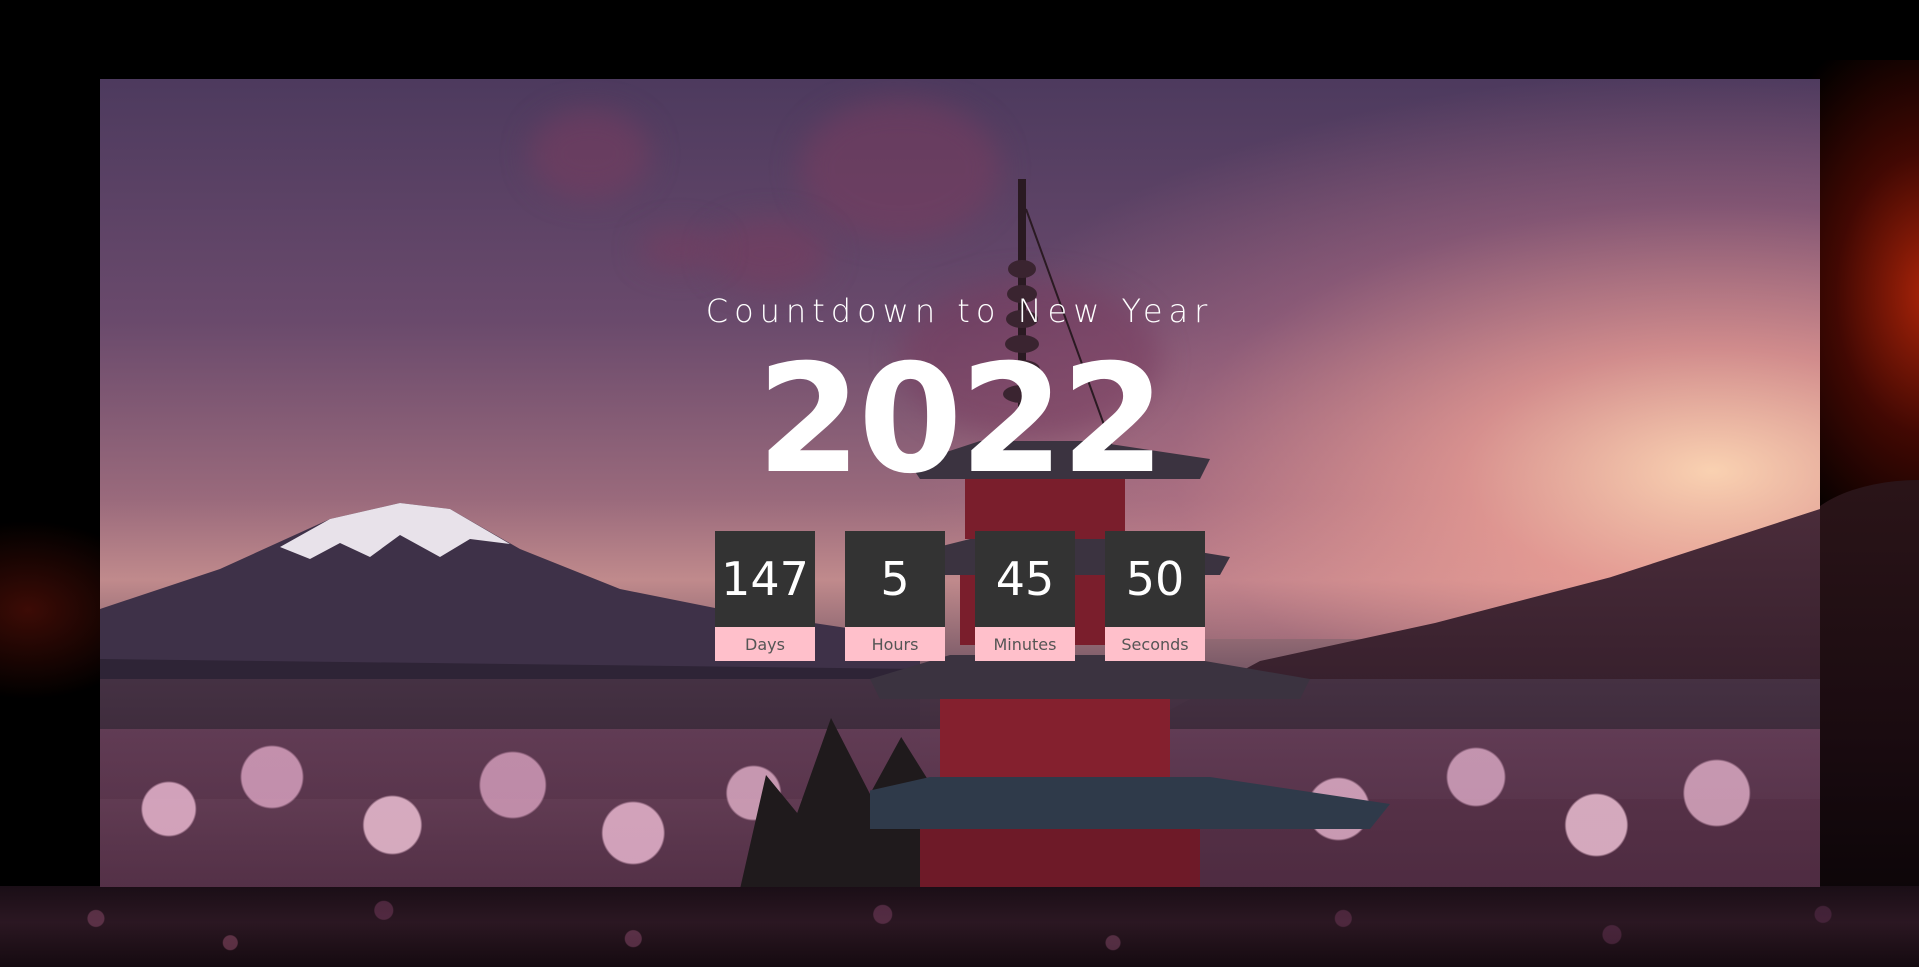 The height and width of the screenshot is (967, 1919). I want to click on countdown-unit-days: 147 Days, so click(765, 596).